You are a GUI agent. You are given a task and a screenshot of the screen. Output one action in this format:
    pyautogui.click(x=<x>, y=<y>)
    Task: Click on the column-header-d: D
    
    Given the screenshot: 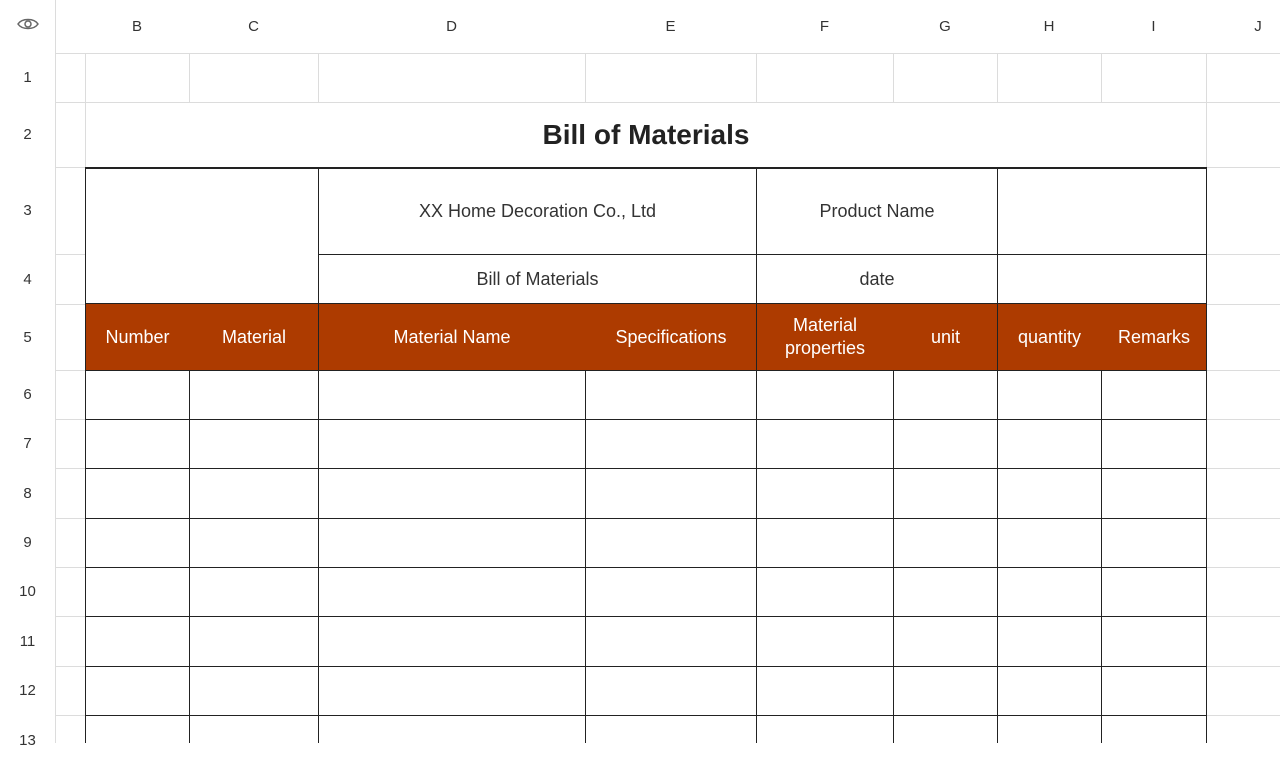 What is the action you would take?
    pyautogui.click(x=451, y=26)
    